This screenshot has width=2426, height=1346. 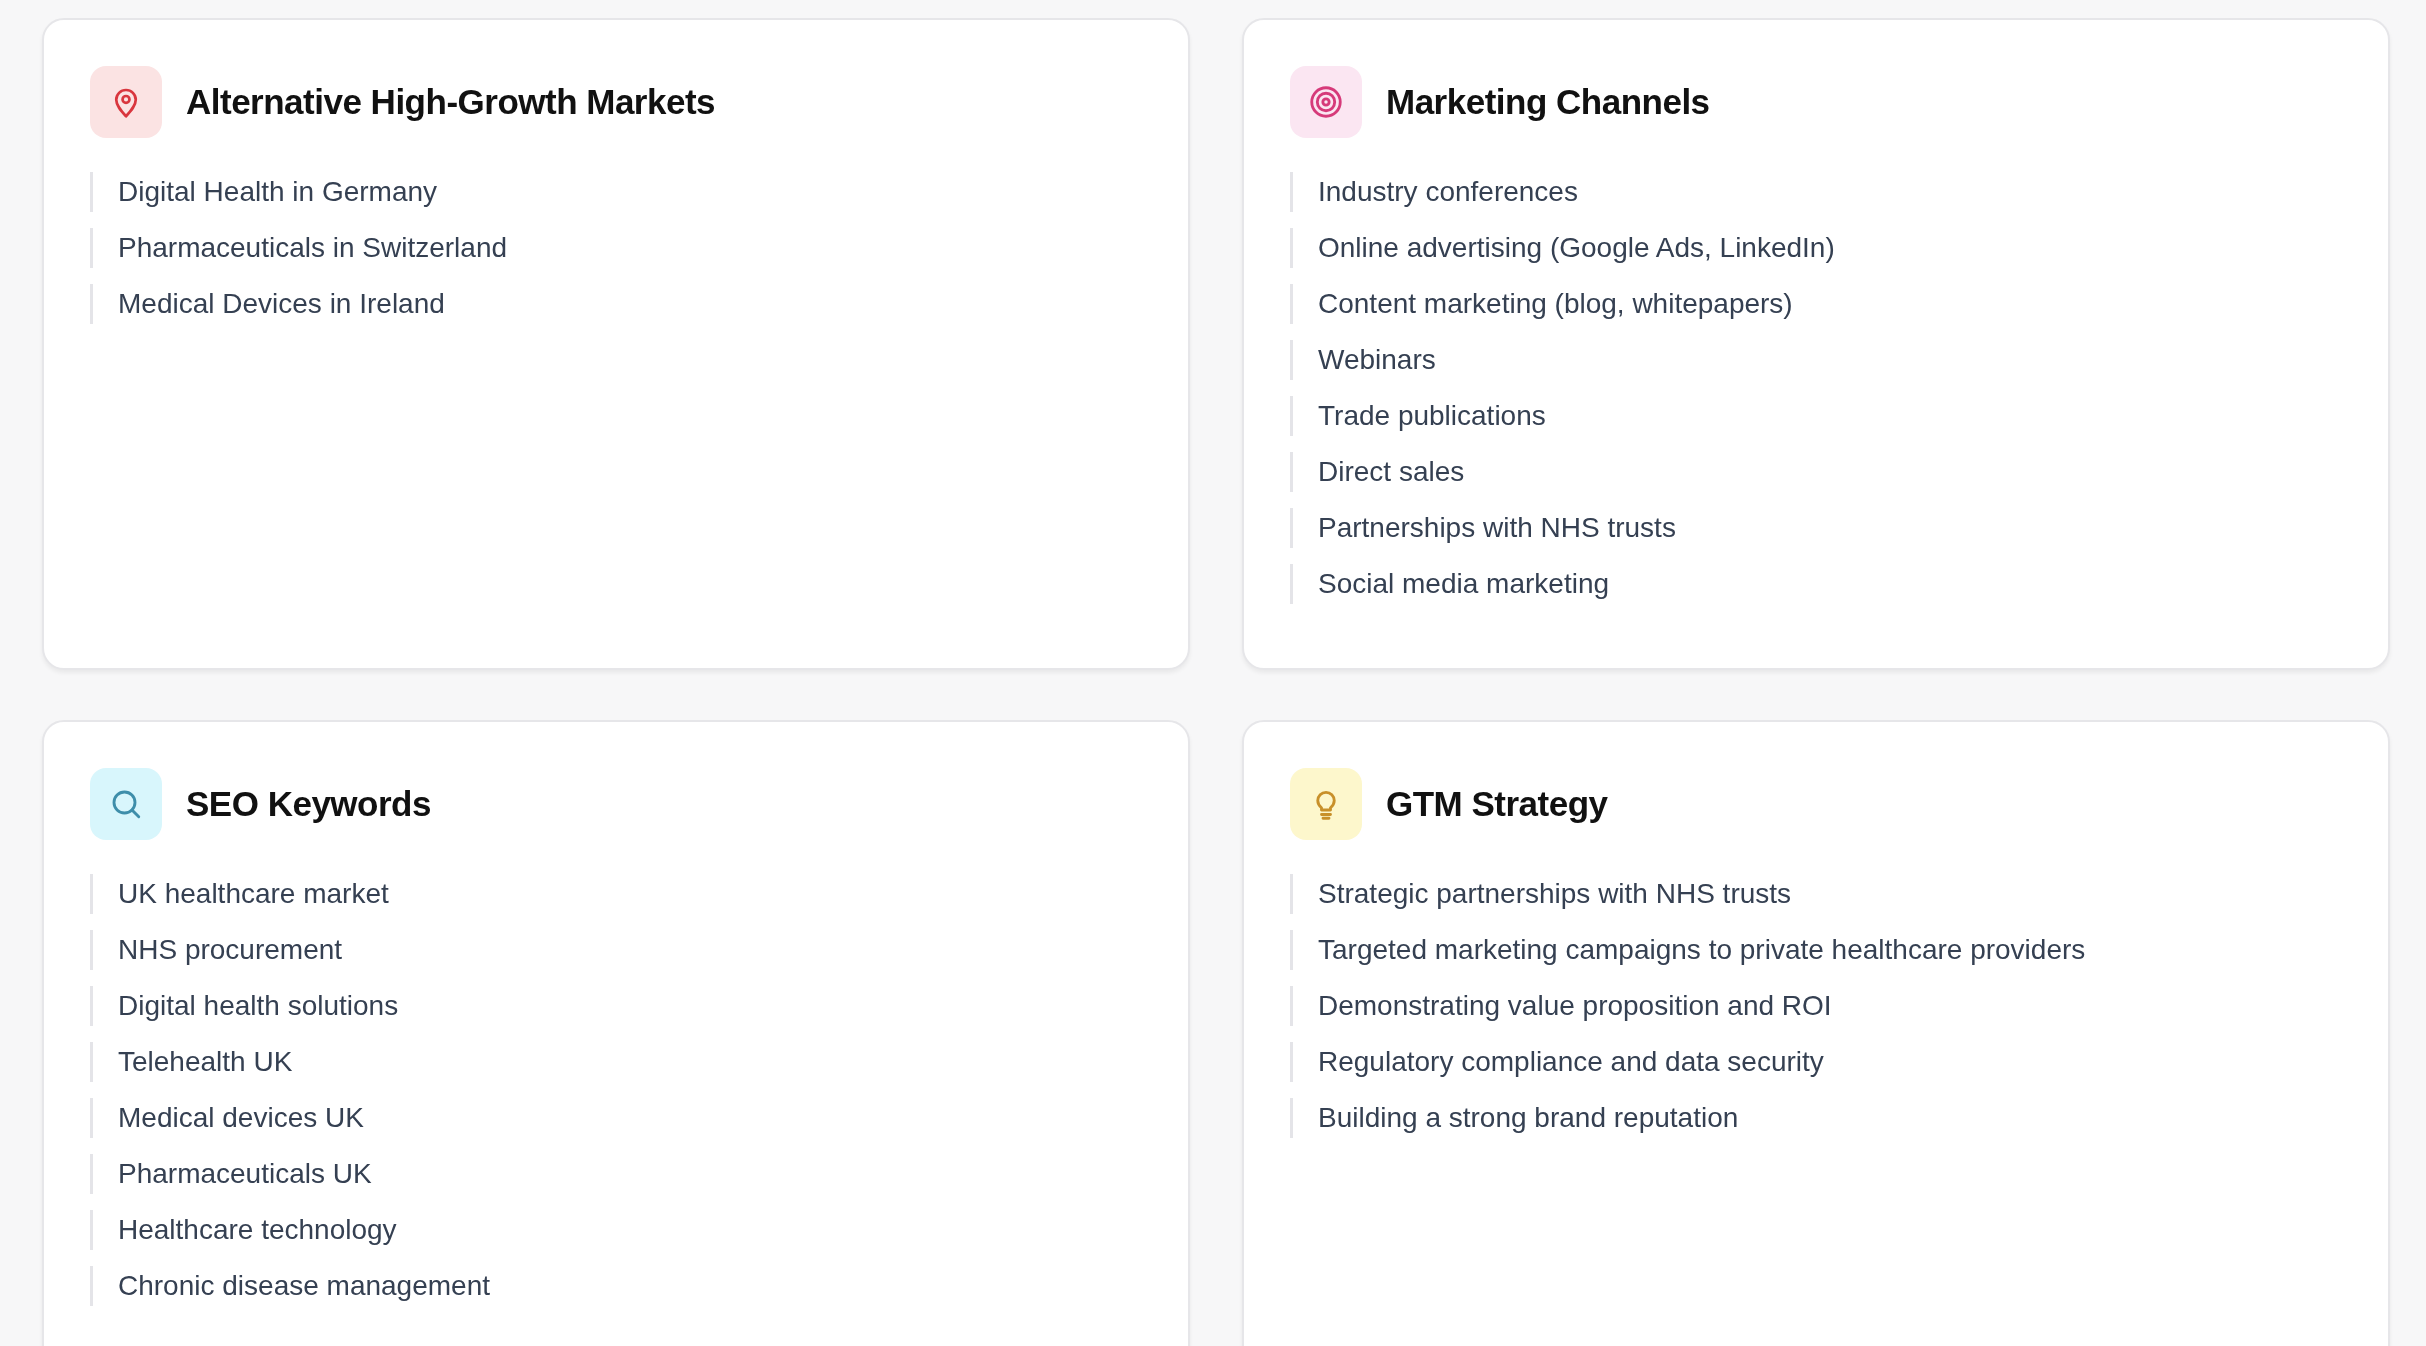 What do you see at coordinates (308, 804) in the screenshot?
I see `card-title: SEO Keywords` at bounding box center [308, 804].